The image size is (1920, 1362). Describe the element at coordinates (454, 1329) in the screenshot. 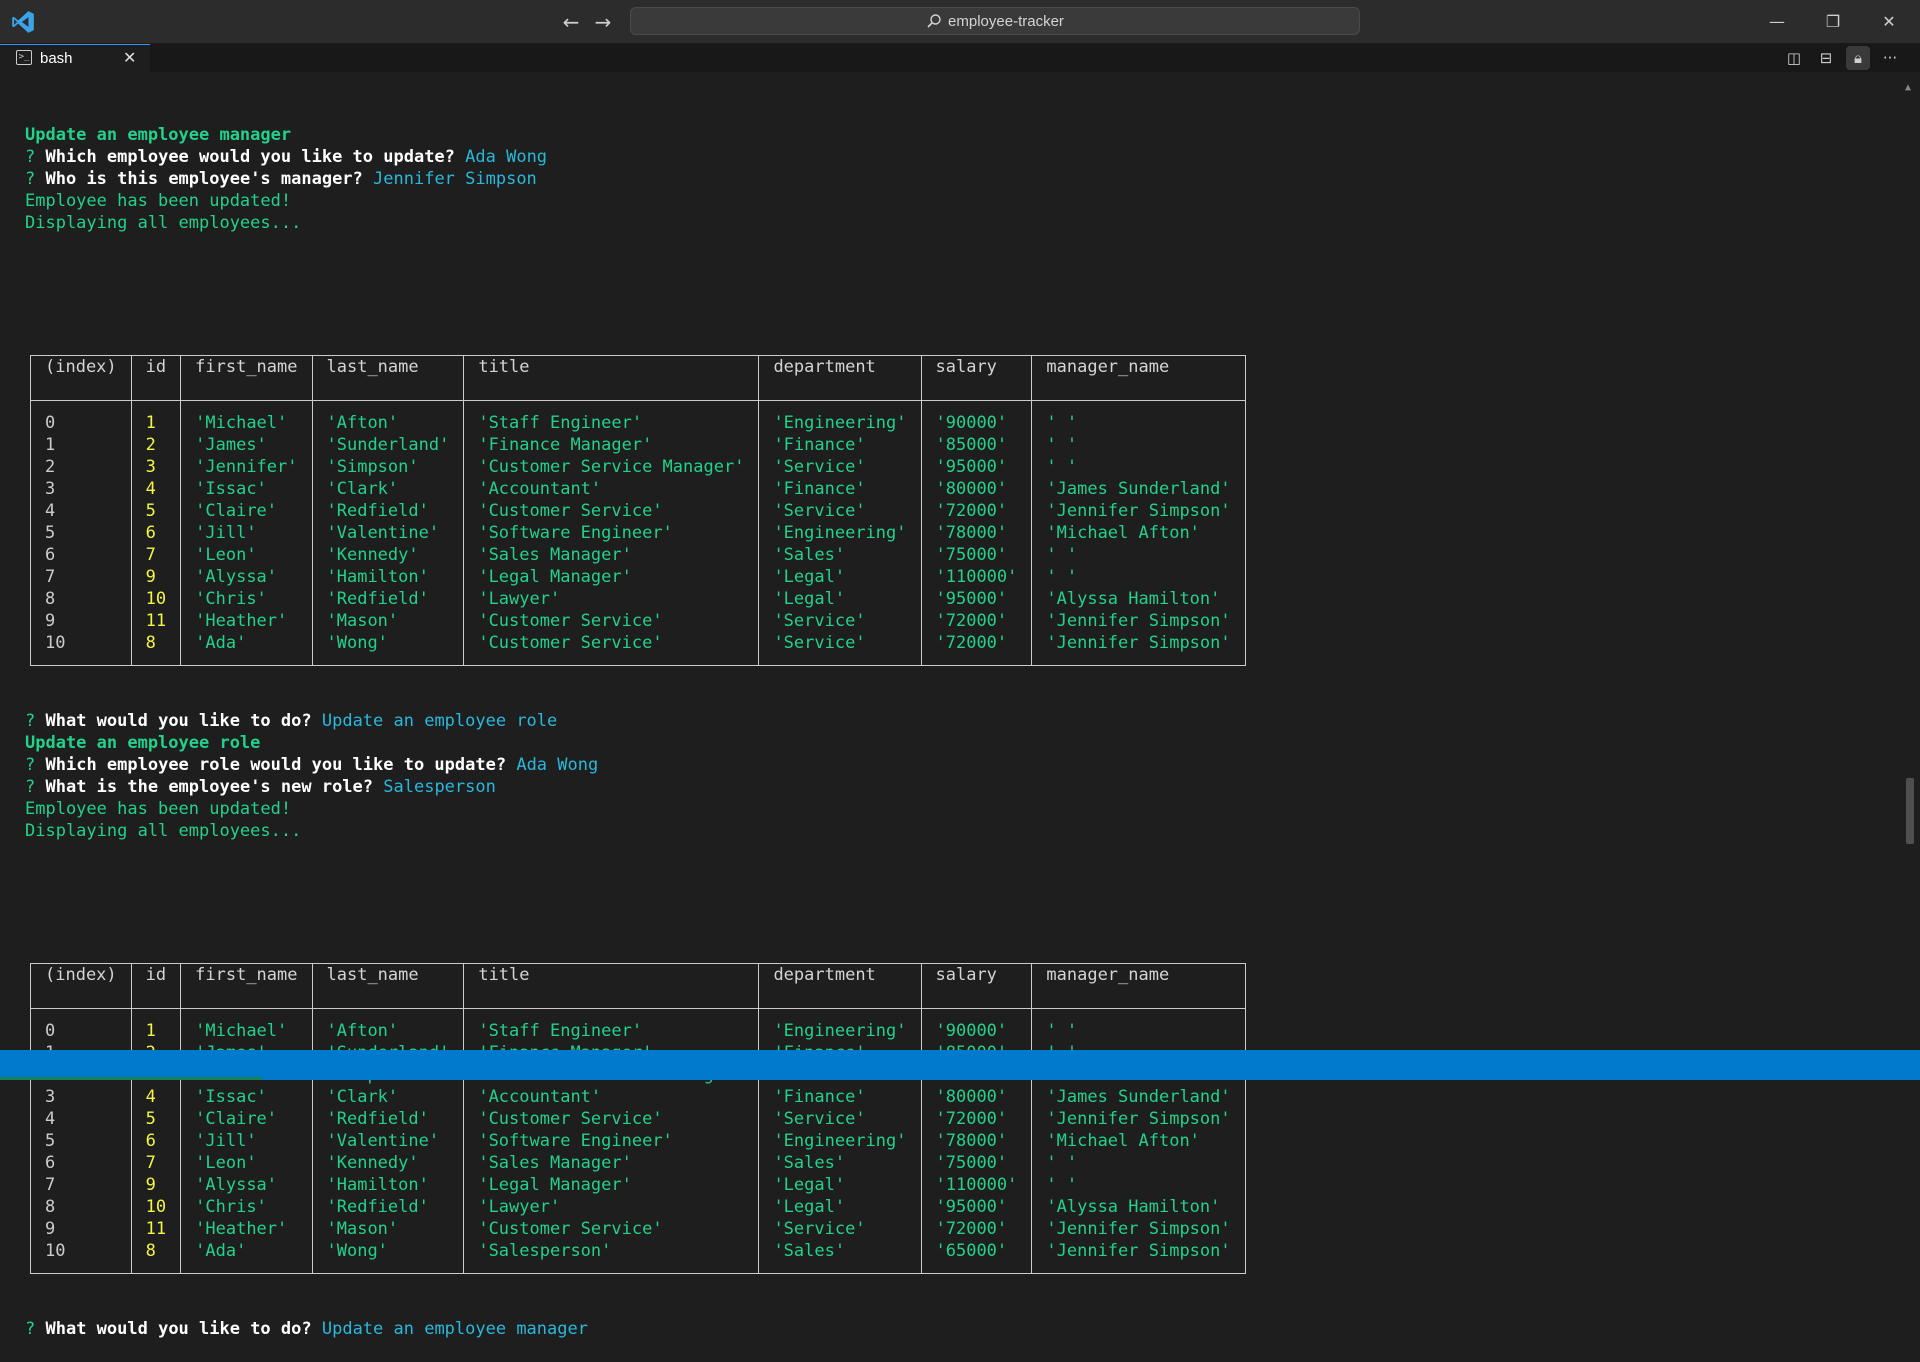

I see `prompt-answer: Update an employee manager` at that location.